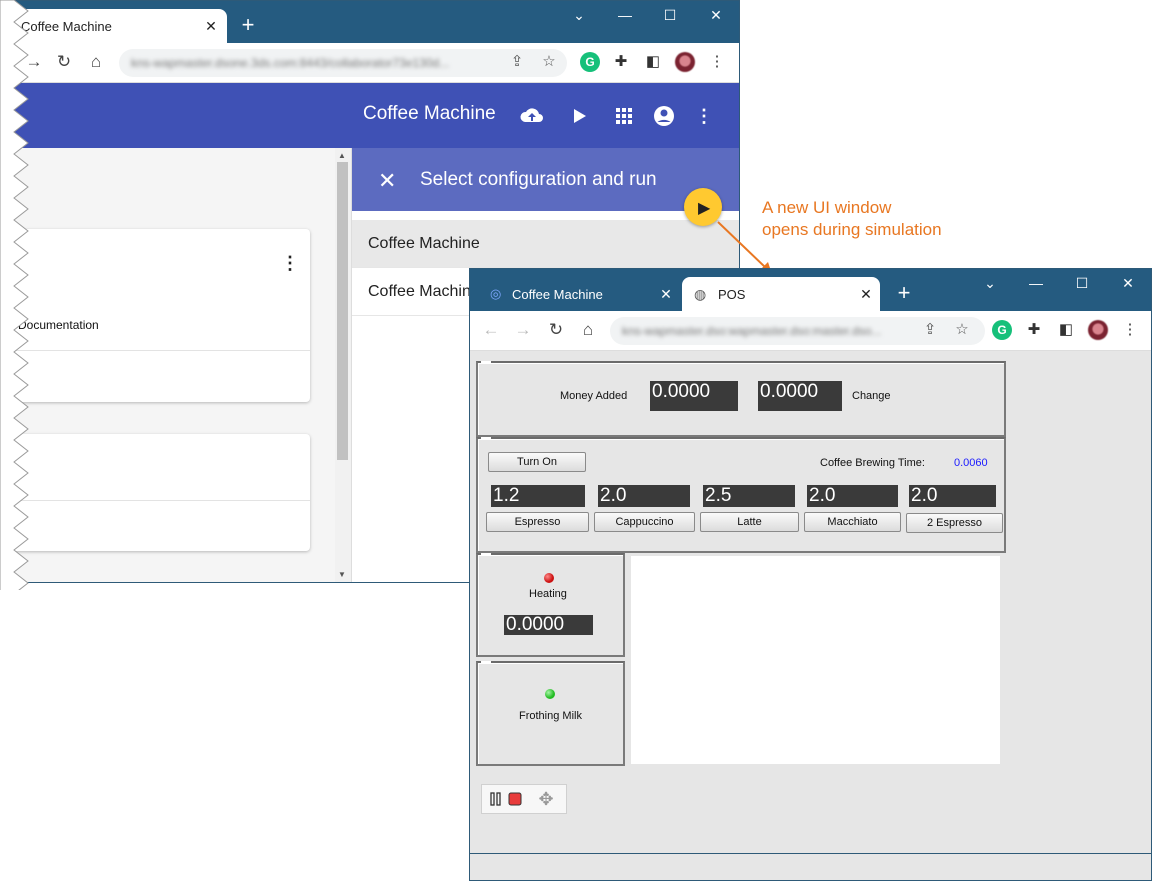 This screenshot has width=1152, height=881. I want to click on heating-led-indicator, so click(549, 578).